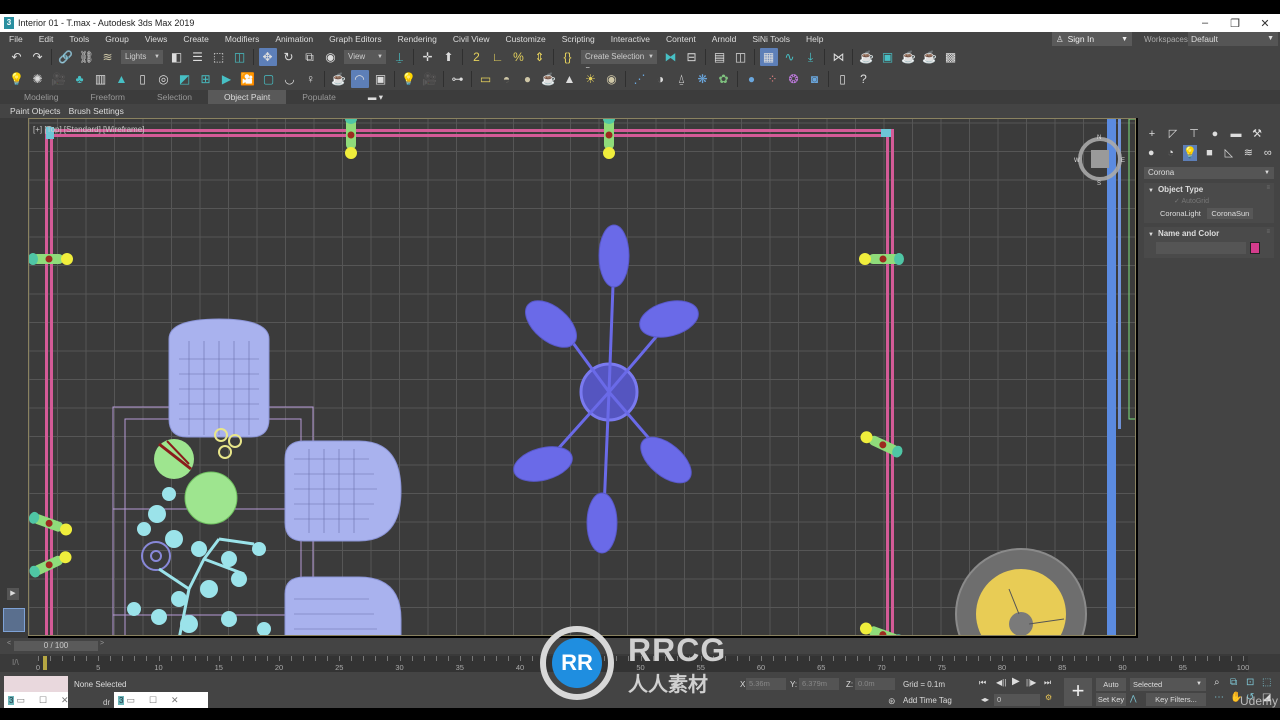 The width and height of the screenshot is (1280, 720). What do you see at coordinates (417, 39) in the screenshot?
I see `menu-rendering: Rendering` at bounding box center [417, 39].